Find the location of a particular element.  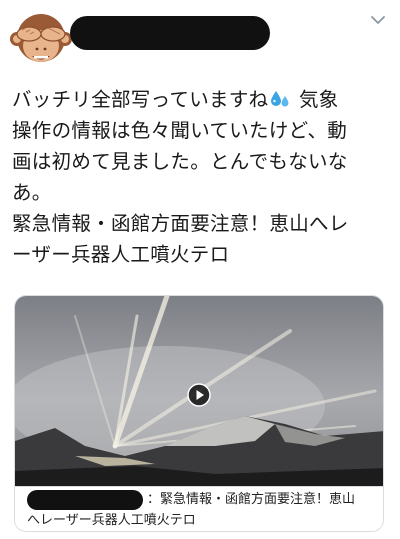

tweet-text-segment: バッチリ全部写っていますね is located at coordinates (140, 99).